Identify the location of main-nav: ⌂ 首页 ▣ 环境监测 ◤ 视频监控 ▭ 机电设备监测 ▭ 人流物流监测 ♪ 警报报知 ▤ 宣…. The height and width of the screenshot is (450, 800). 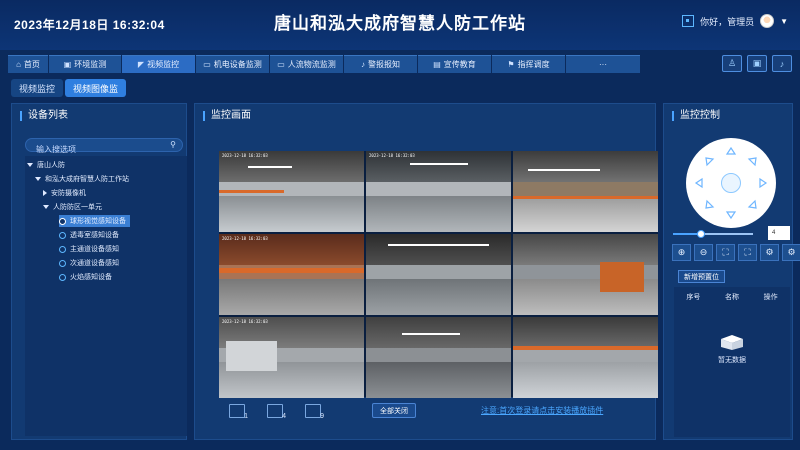
(400, 64).